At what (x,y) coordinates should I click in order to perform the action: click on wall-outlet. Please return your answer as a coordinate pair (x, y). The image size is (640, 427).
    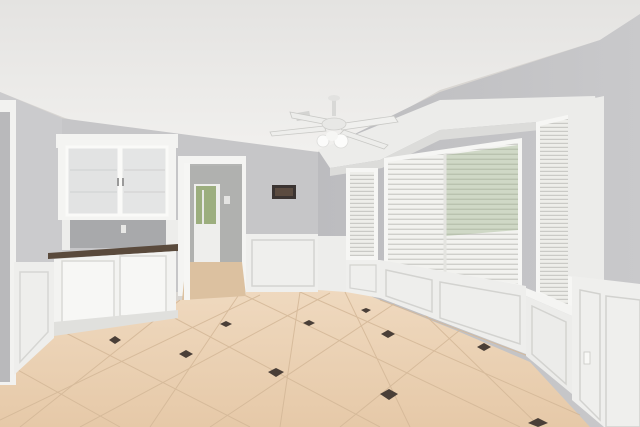
    Looking at the image, I should click on (123, 229).